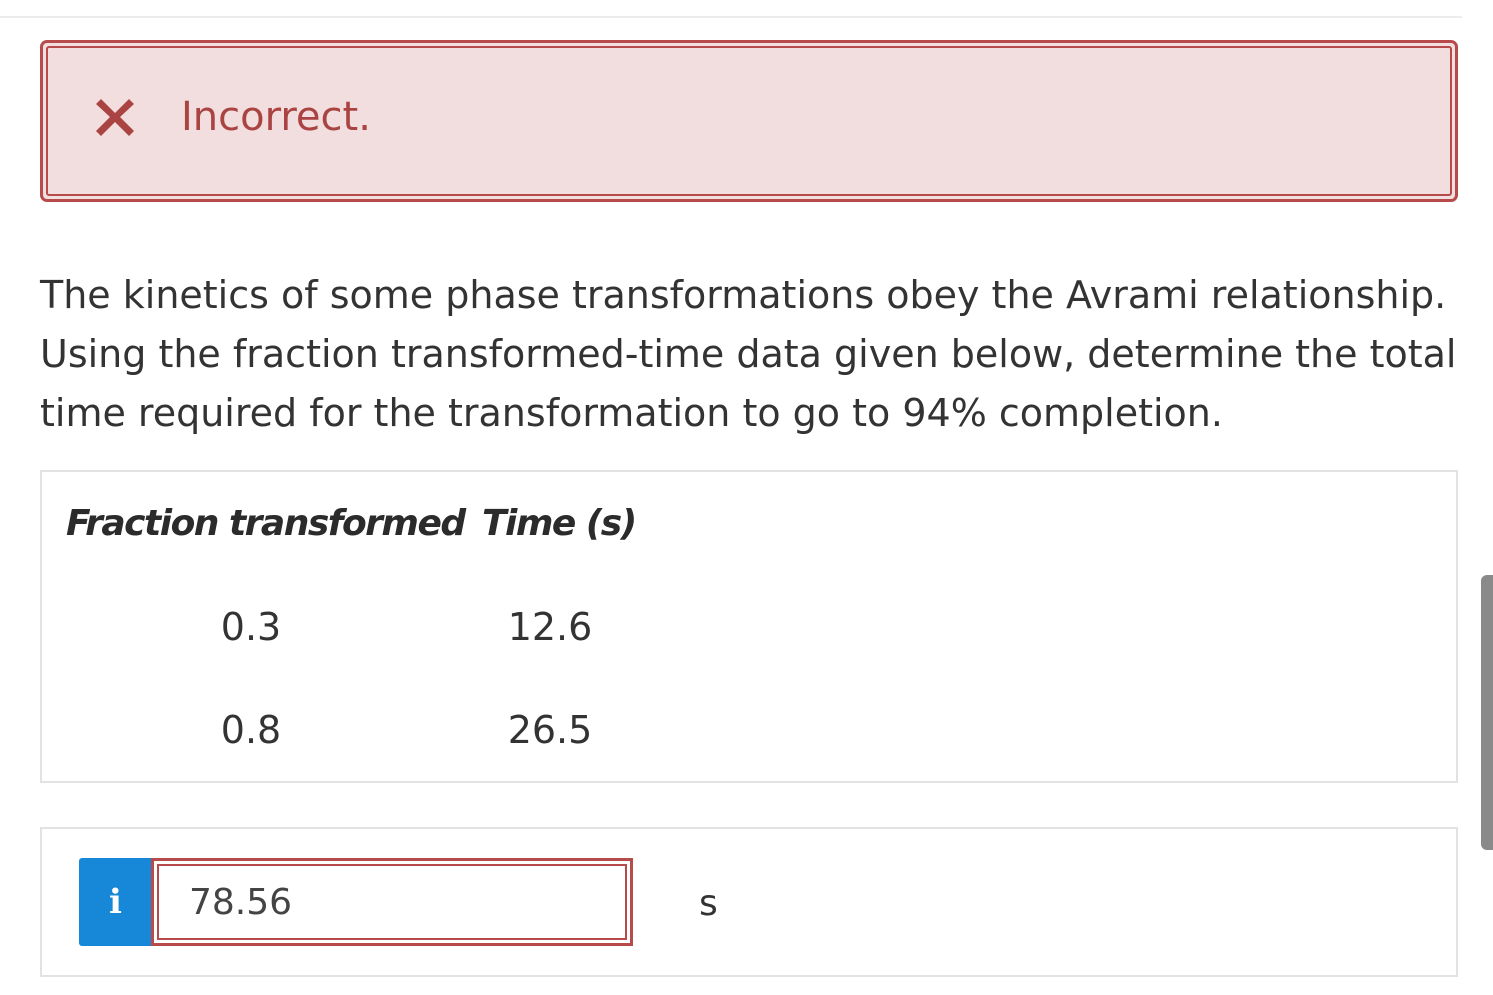 This screenshot has height=995, width=1493. What do you see at coordinates (550, 730) in the screenshot?
I see `table-cell-time: 26.5` at bounding box center [550, 730].